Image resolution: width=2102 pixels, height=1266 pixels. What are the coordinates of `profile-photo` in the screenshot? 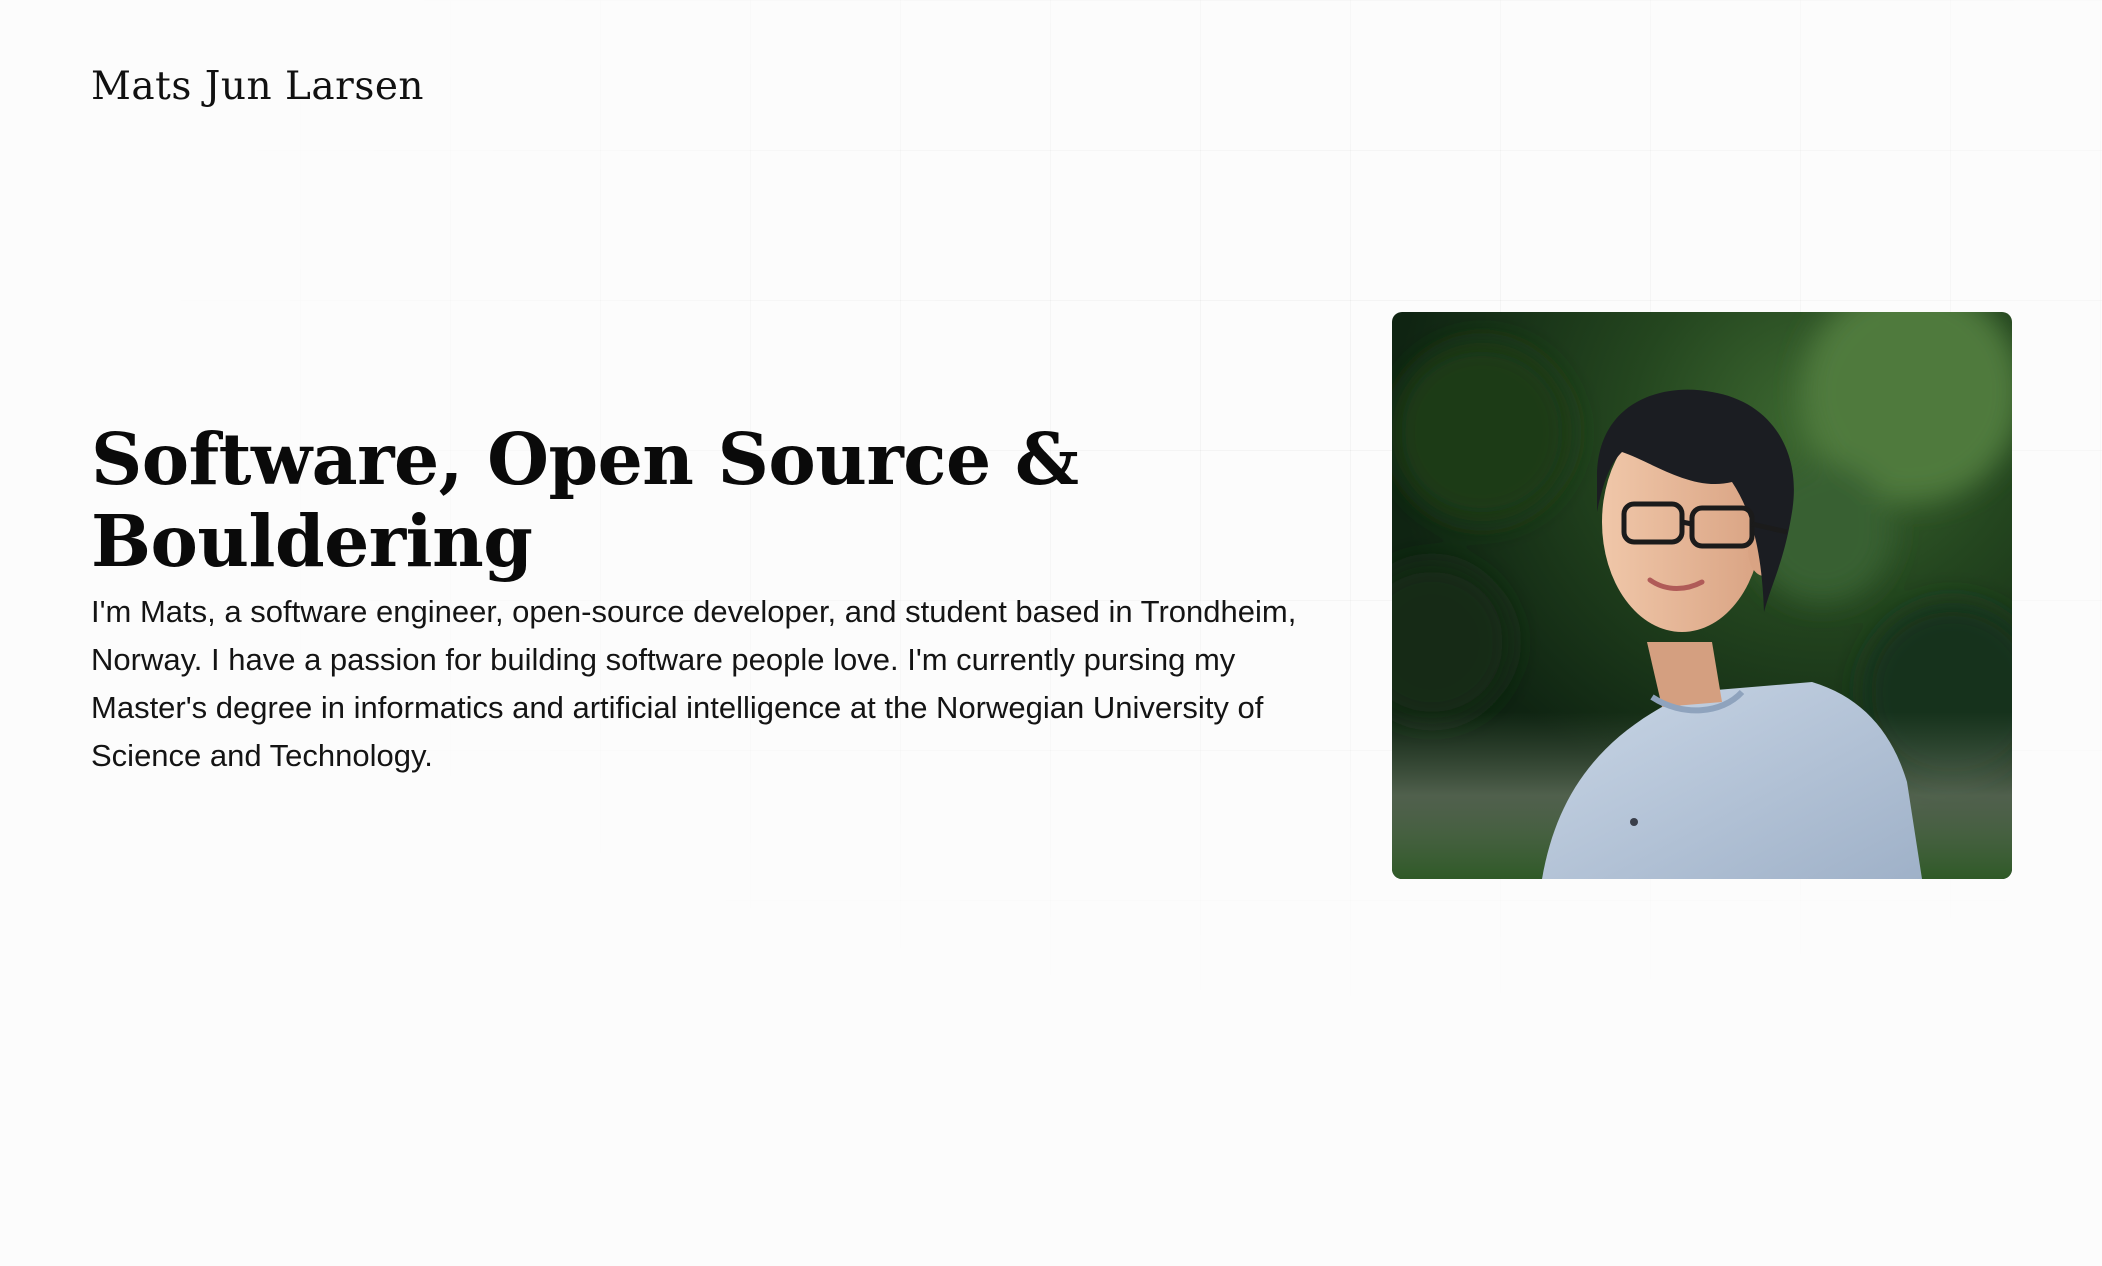 It's located at (1702, 595).